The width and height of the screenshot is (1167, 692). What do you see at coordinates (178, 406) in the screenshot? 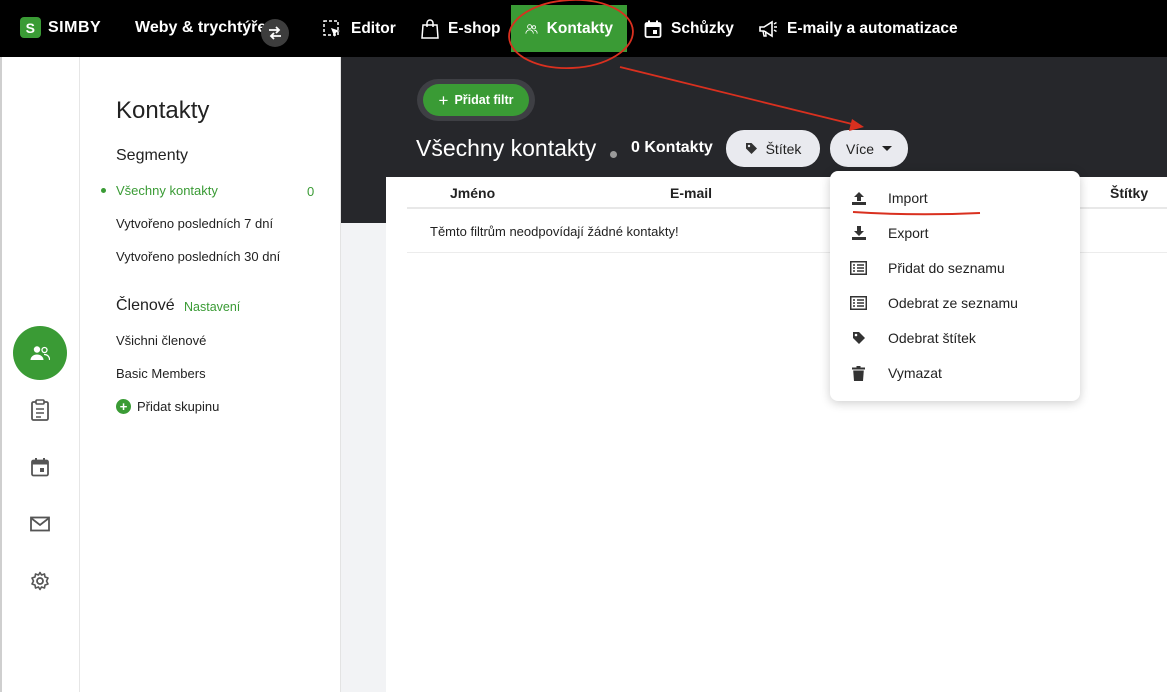
I see `add-group-label: Přidat skupinu` at bounding box center [178, 406].